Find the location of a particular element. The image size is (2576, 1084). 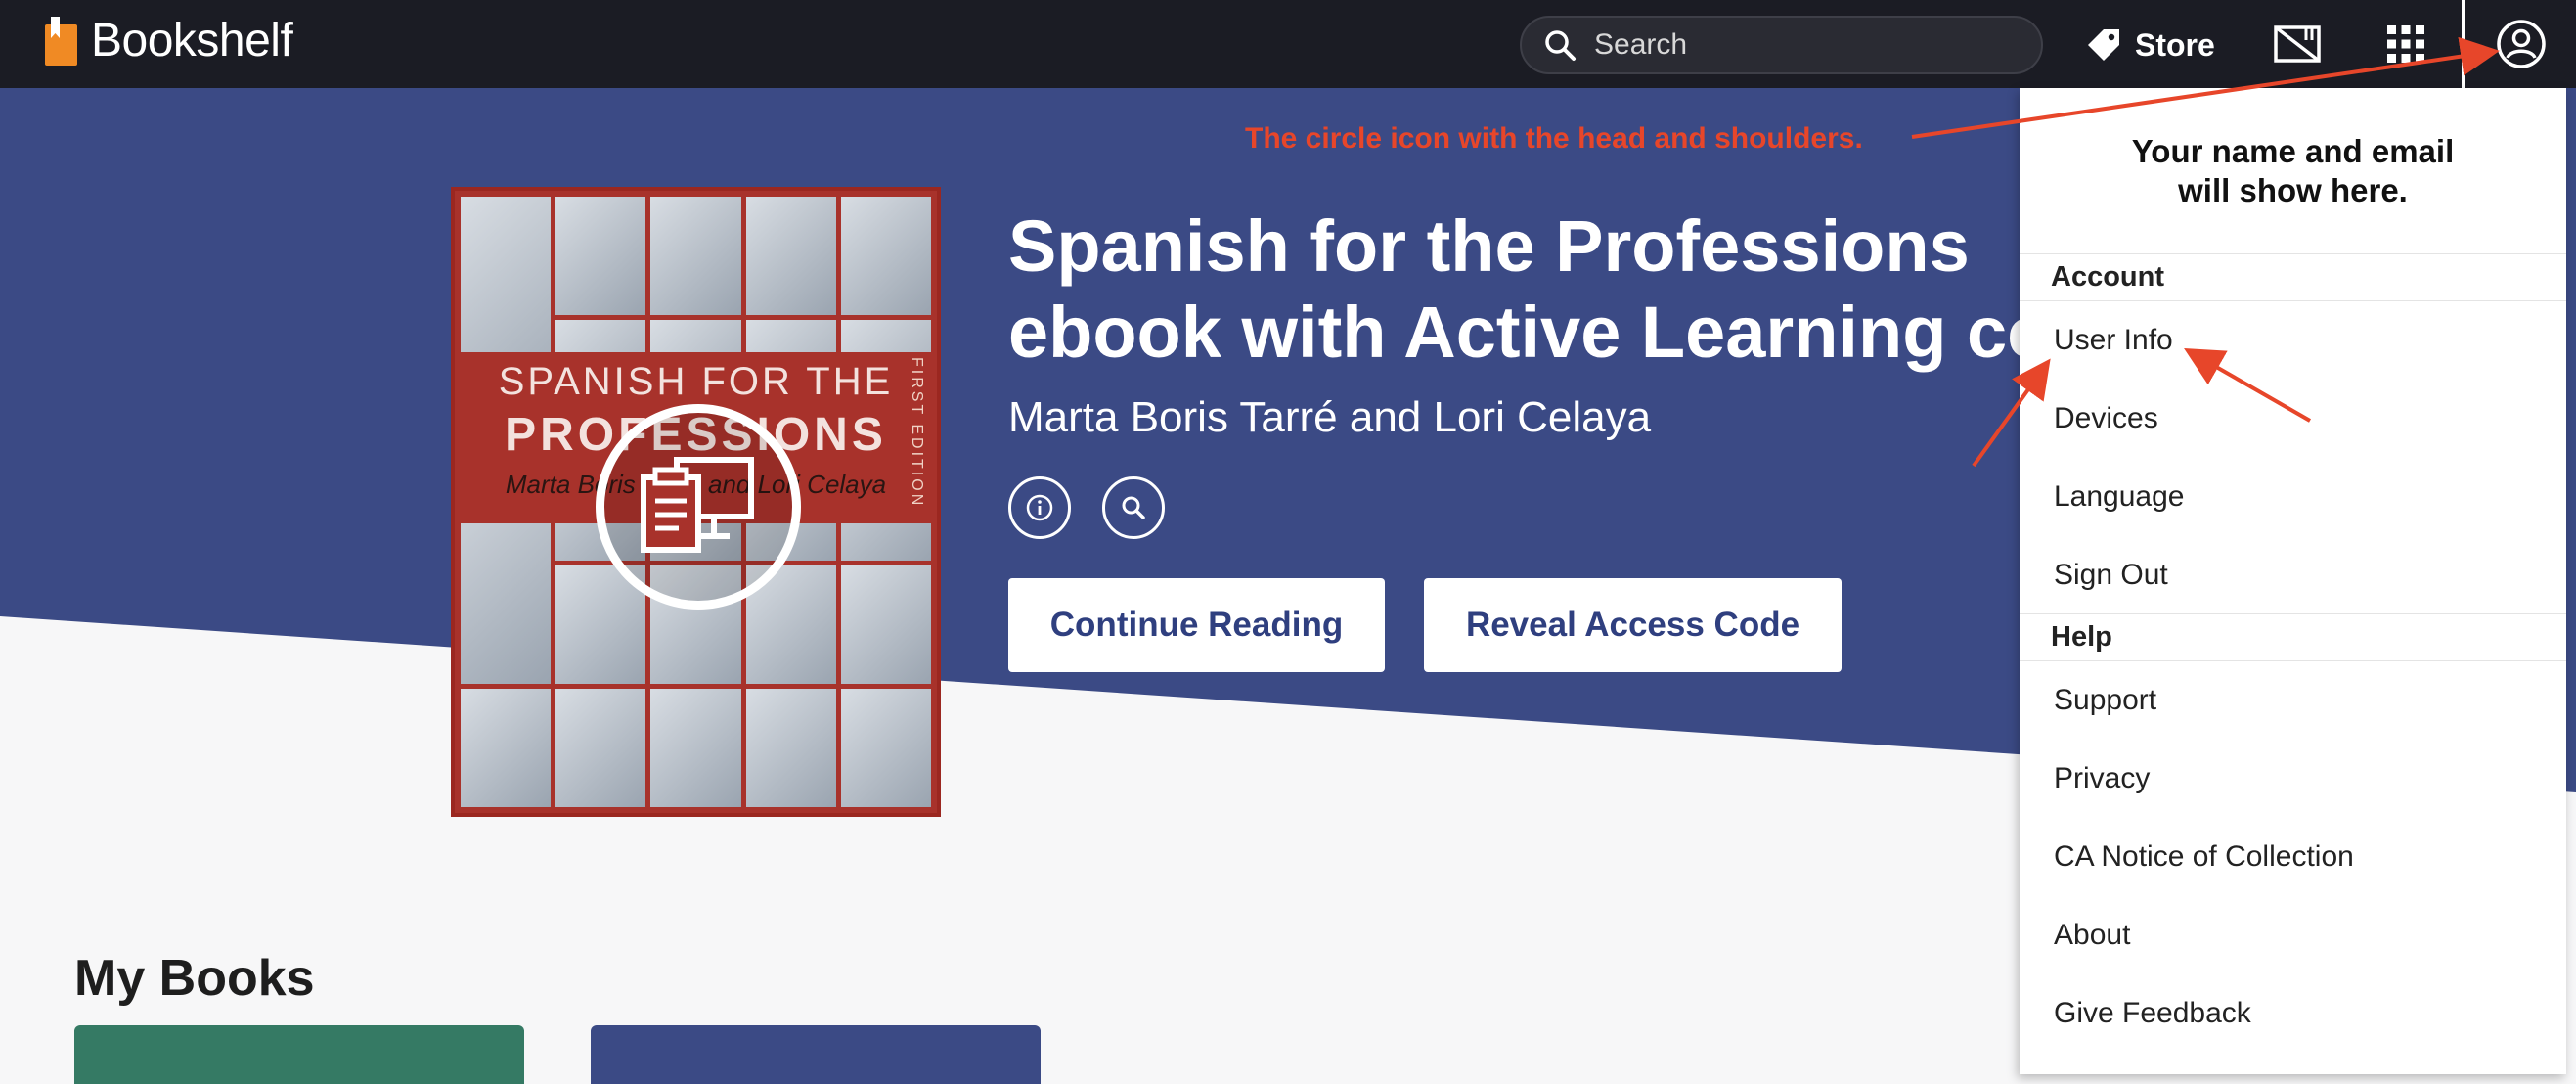

menu-item-language: Language is located at coordinates (2293, 497).